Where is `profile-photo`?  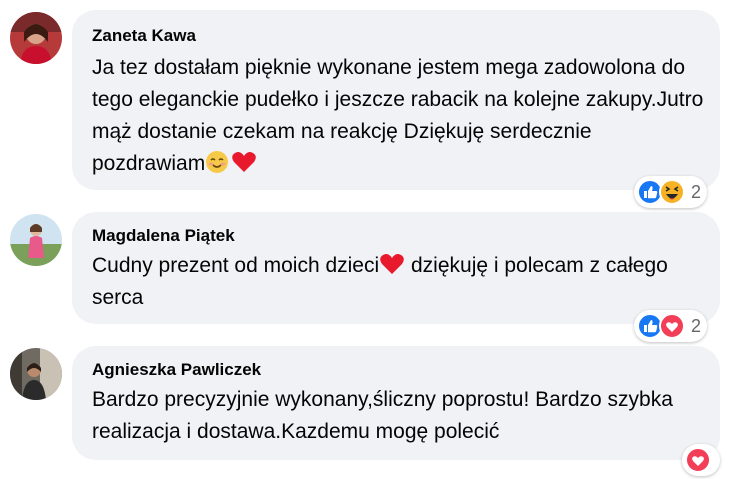
profile-photo is located at coordinates (36, 374).